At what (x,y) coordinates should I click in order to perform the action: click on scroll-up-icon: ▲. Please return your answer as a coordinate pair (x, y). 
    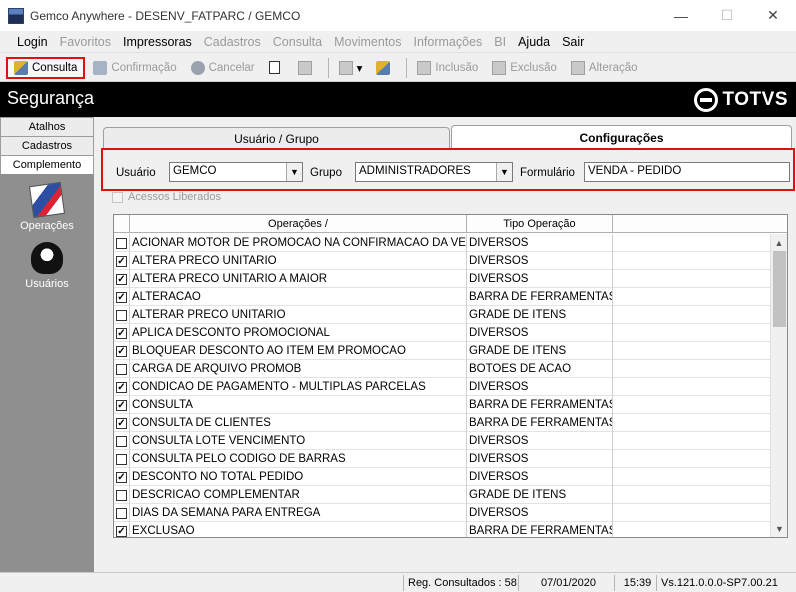
    Looking at the image, I should click on (779, 242).